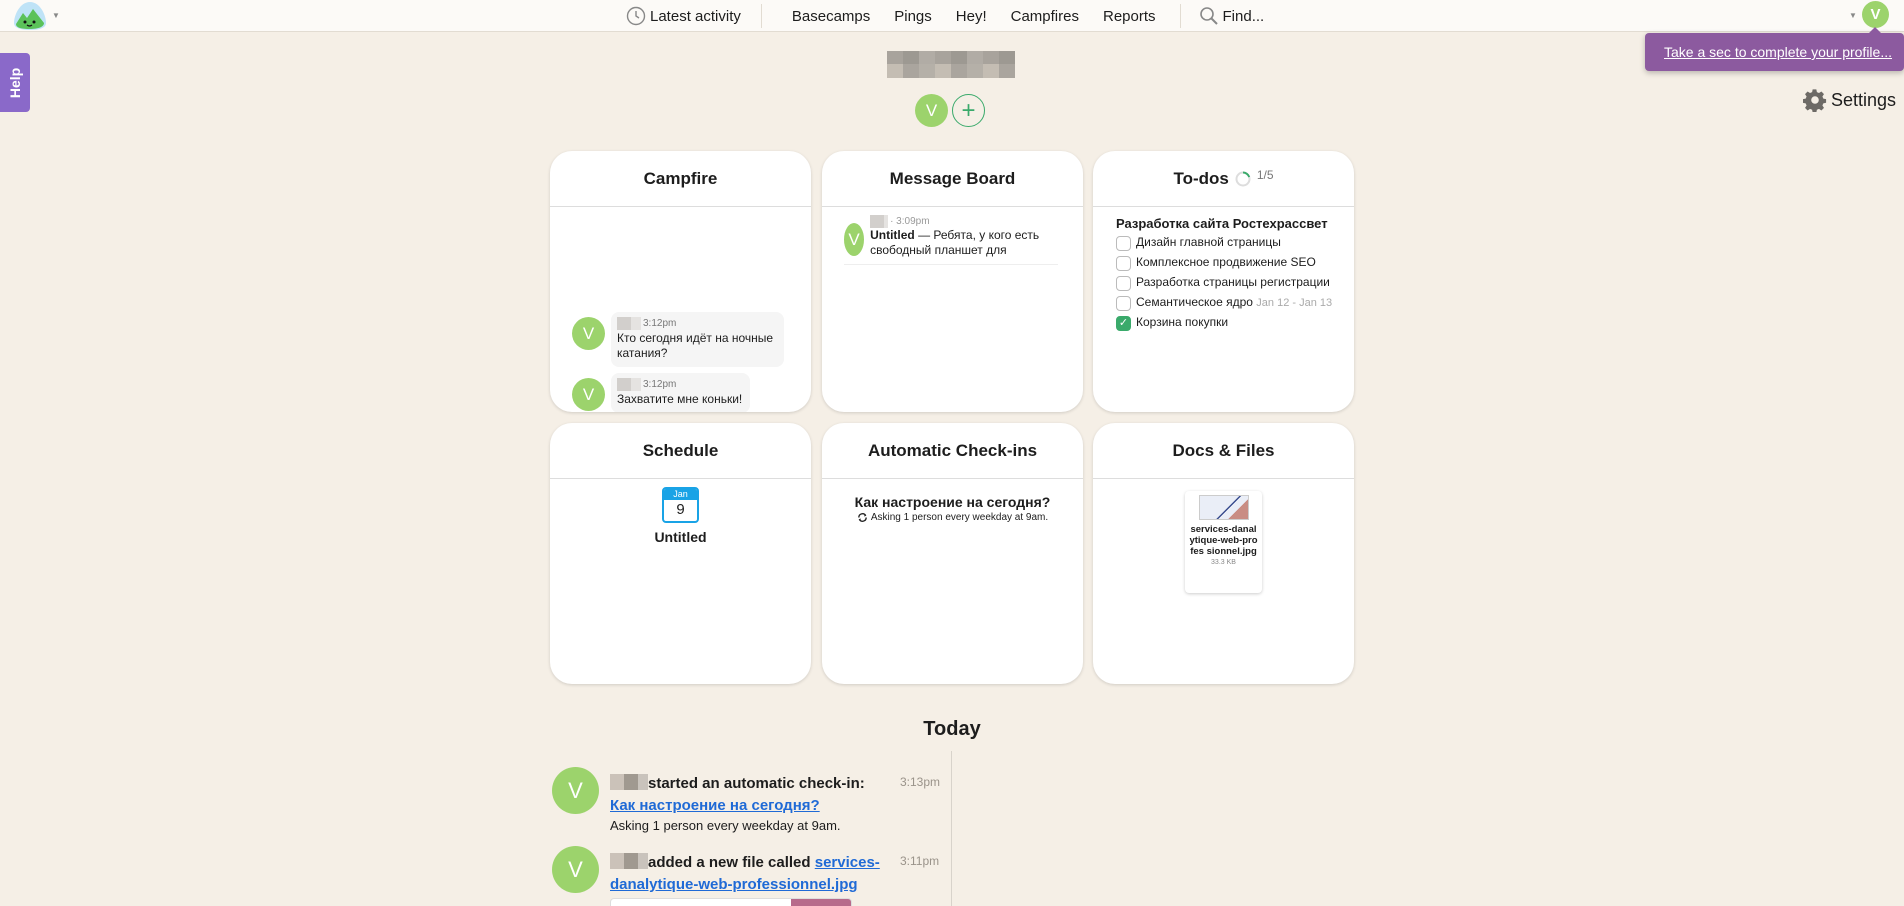 Image resolution: width=1904 pixels, height=906 pixels. I want to click on todo-text: Дизайн главной страницы, so click(1208, 243).